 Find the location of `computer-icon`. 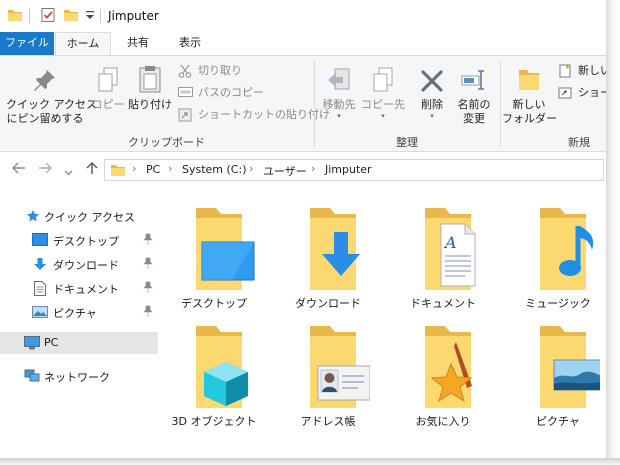

computer-icon is located at coordinates (32, 344).